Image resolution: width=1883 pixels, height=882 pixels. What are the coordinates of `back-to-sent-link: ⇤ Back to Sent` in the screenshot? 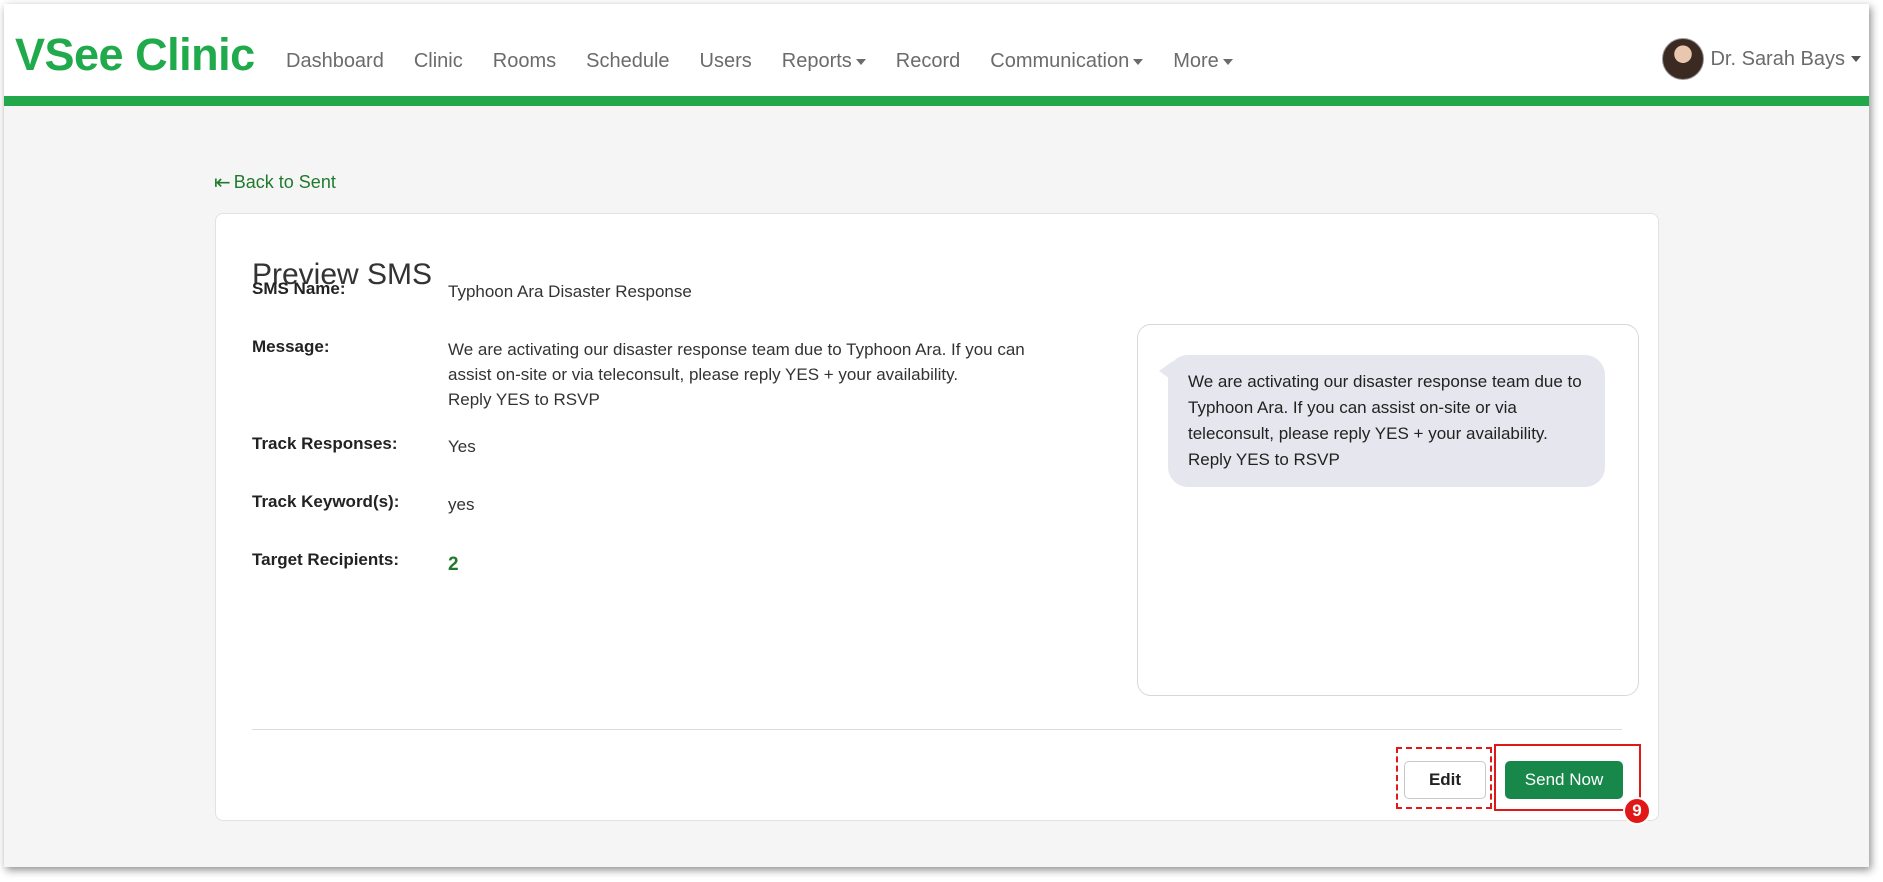 It's located at (275, 182).